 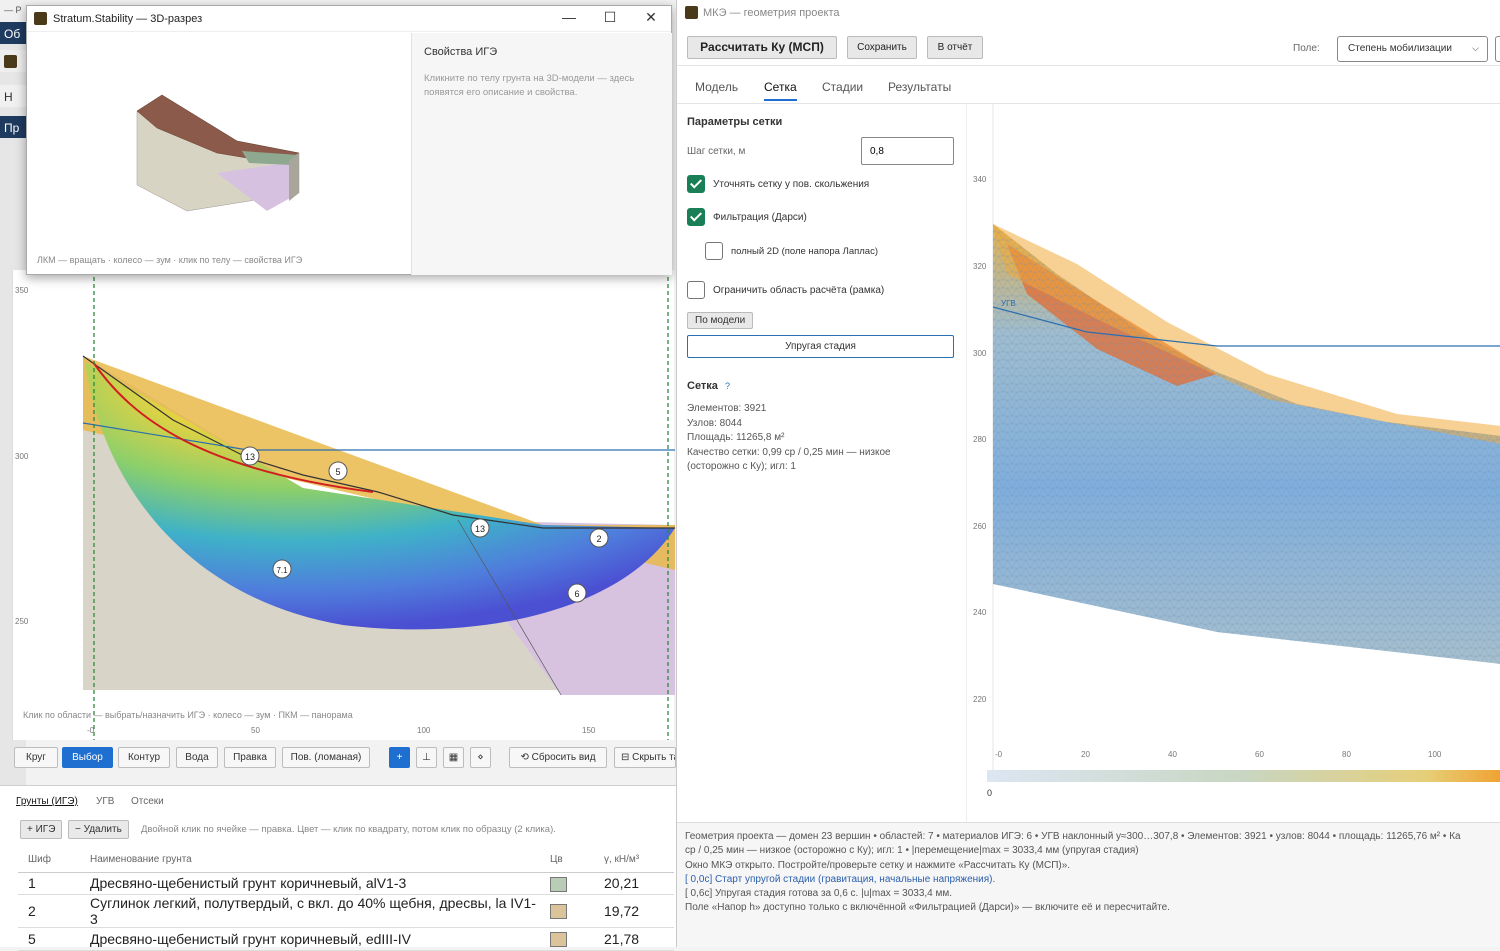 I want to click on colorbar-min: 0, so click(x=990, y=793).